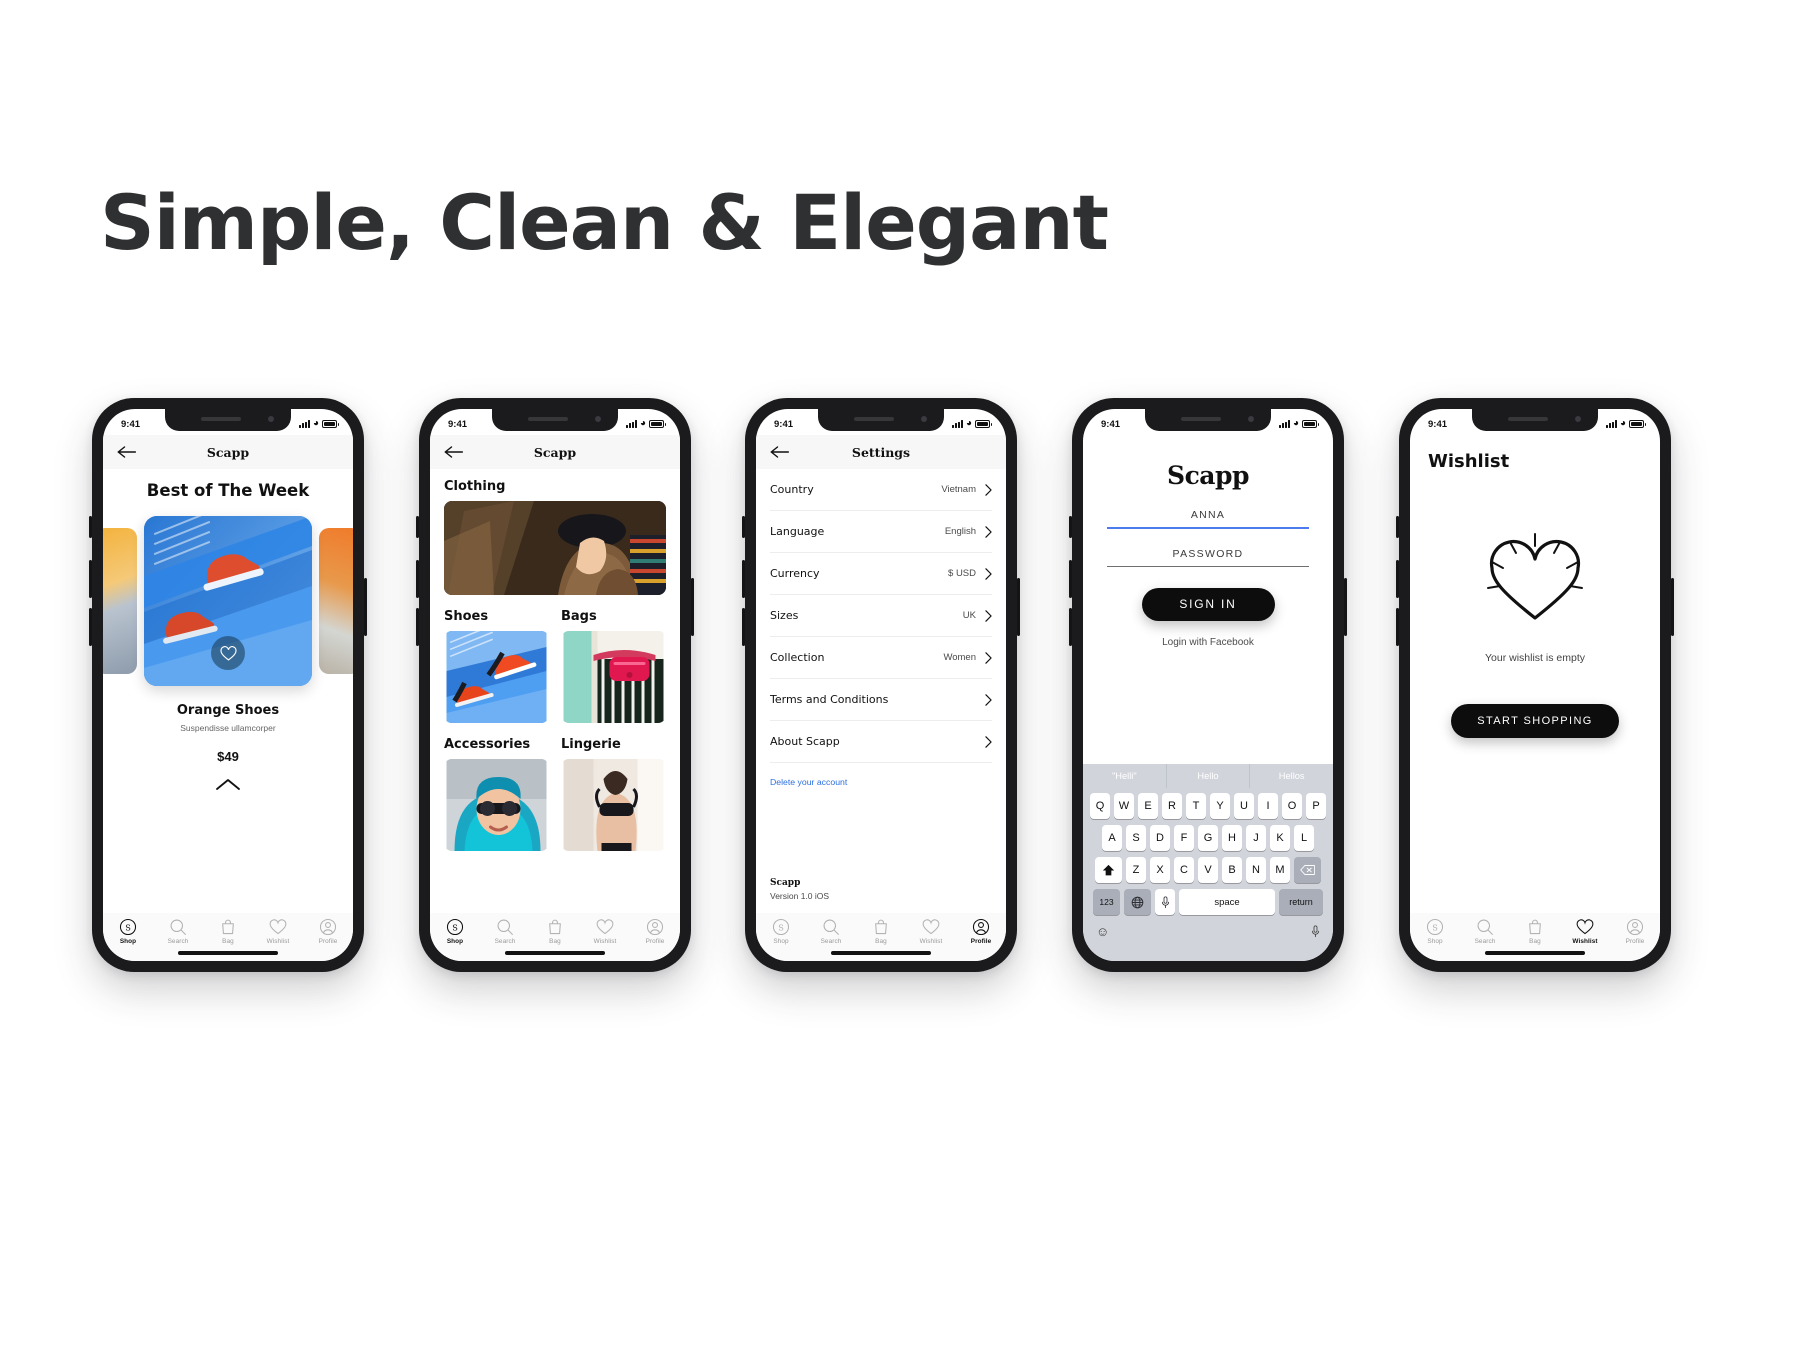 Image resolution: width=1800 pixels, height=1360 pixels. Describe the element at coordinates (1220, 806) in the screenshot. I see `key-y: Y` at that location.